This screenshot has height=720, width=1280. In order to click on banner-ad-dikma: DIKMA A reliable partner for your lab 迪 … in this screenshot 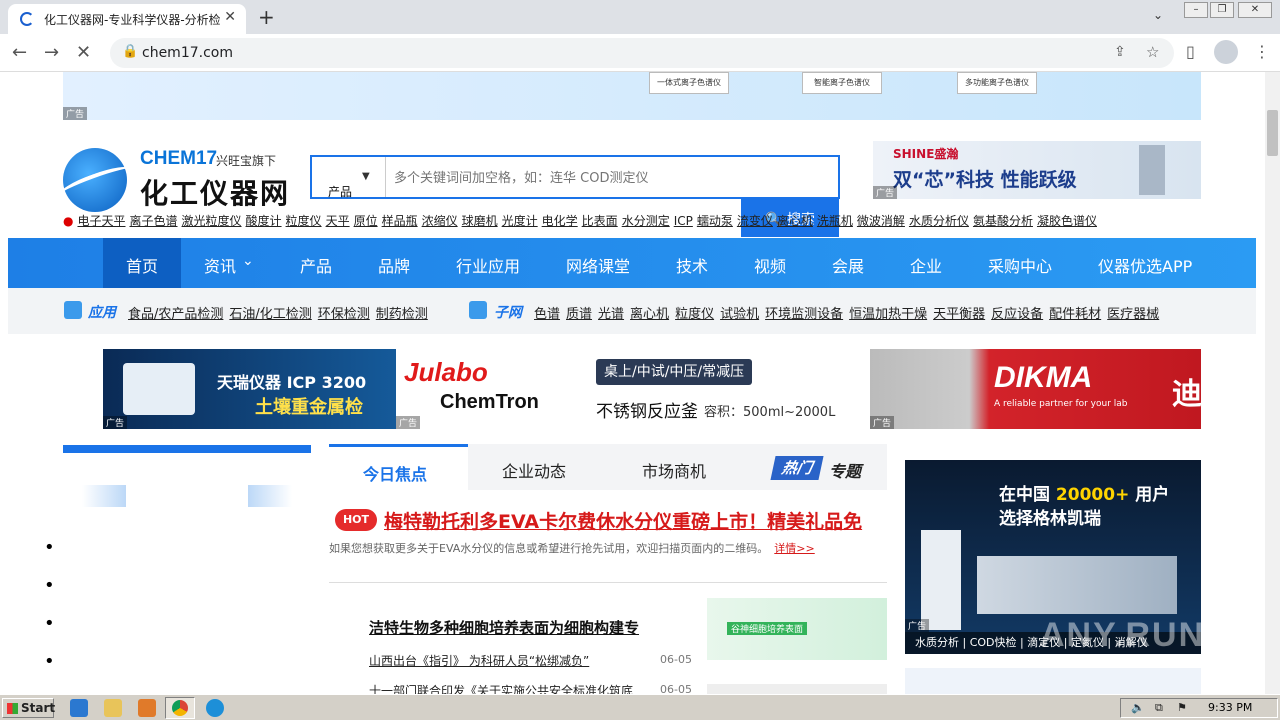, I will do `click(1036, 389)`.